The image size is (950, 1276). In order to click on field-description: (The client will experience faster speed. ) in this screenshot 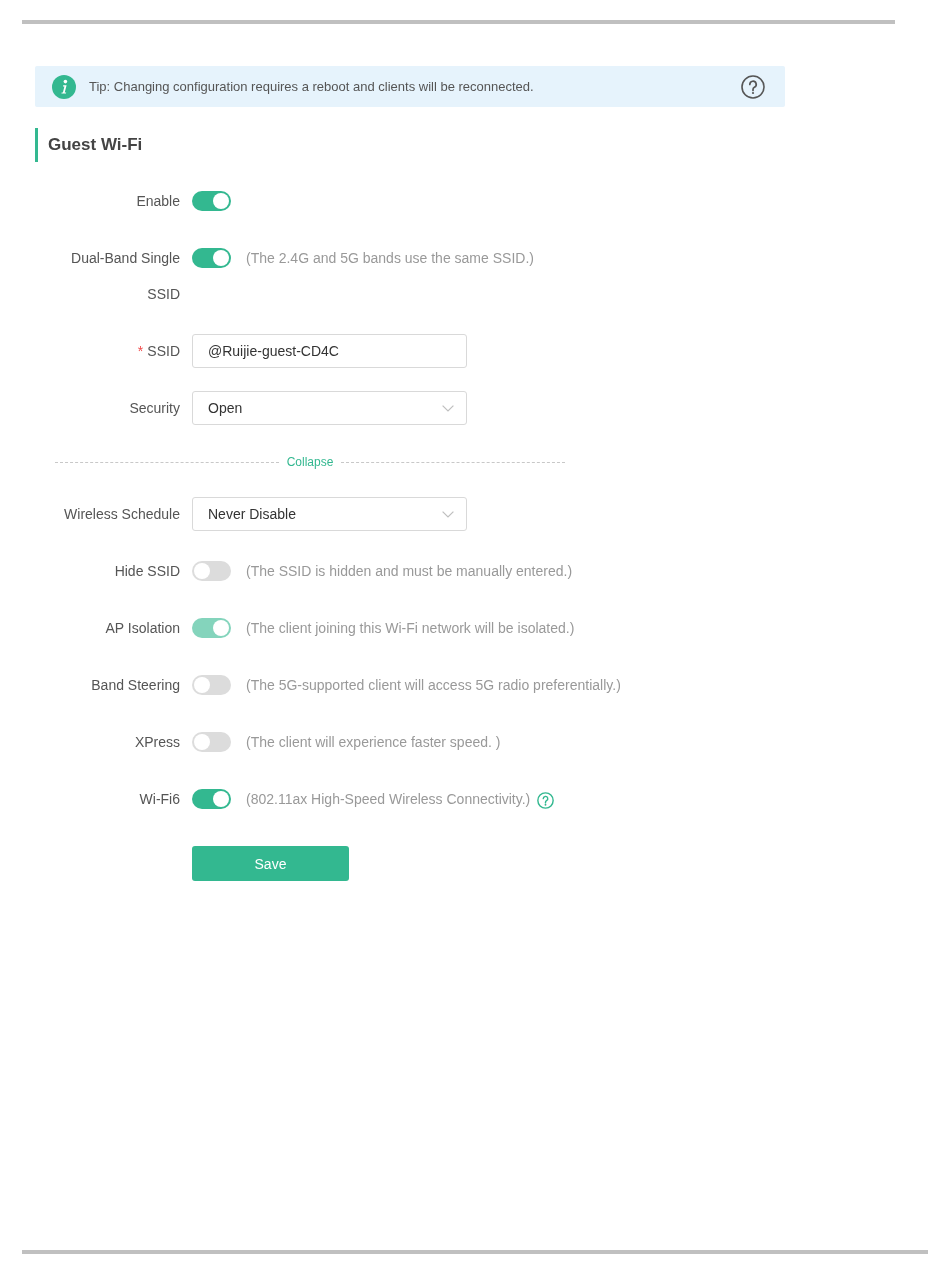, I will do `click(373, 742)`.